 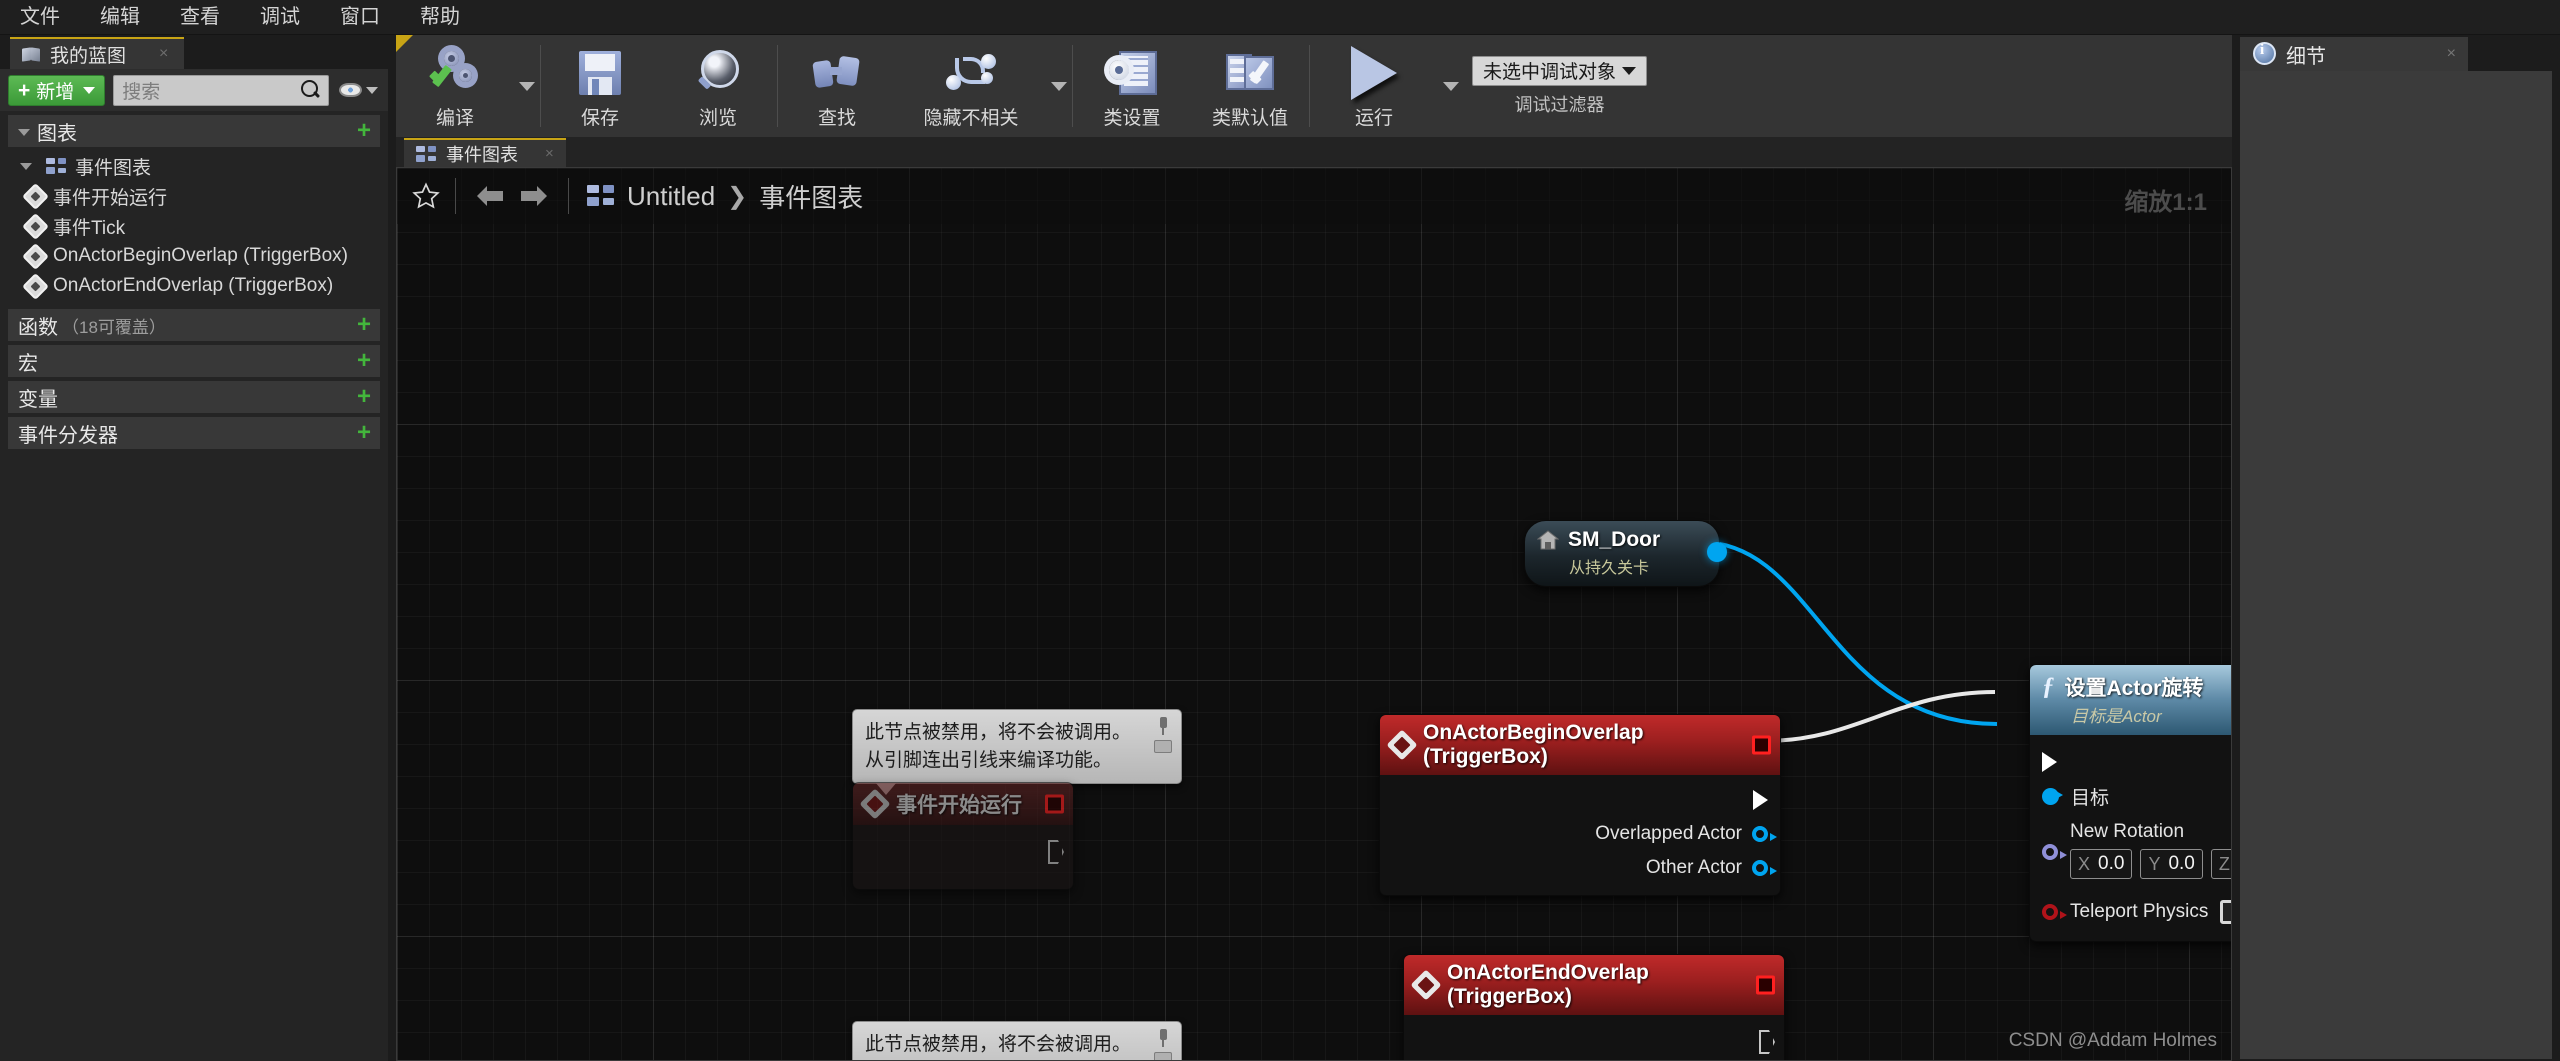 What do you see at coordinates (1594, 1040) in the screenshot?
I see `node-row-exec-out` at bounding box center [1594, 1040].